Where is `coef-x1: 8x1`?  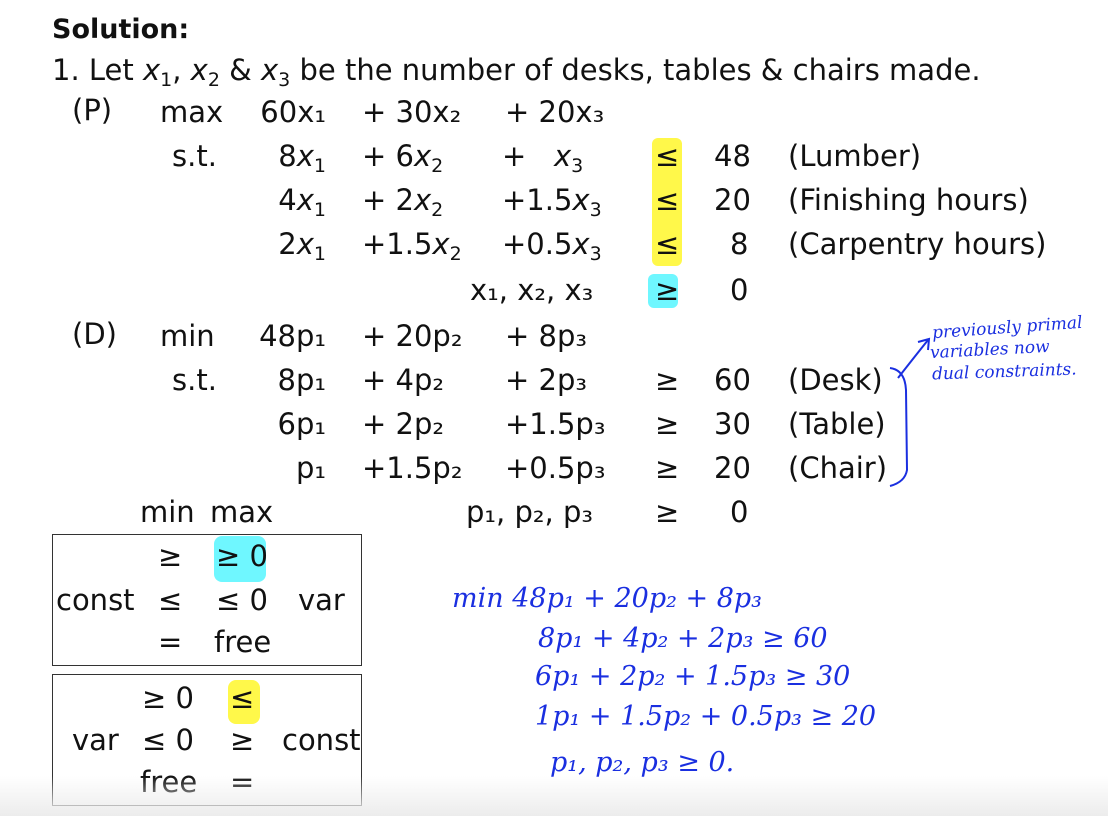
coef-x1: 8x1 is located at coordinates (302, 158).